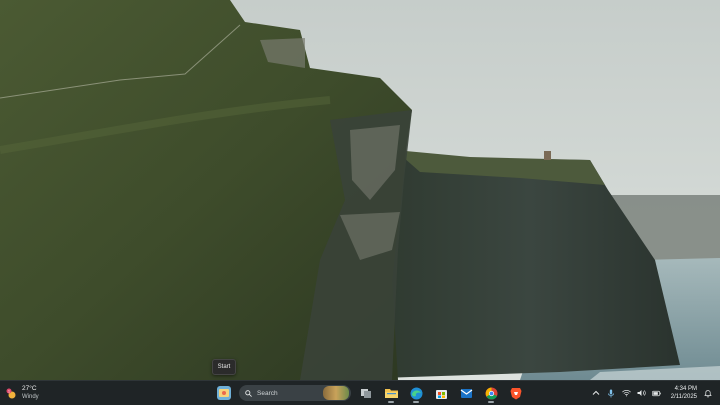 The image size is (720, 405). I want to click on weather-temperature: 27°C, so click(29, 388).